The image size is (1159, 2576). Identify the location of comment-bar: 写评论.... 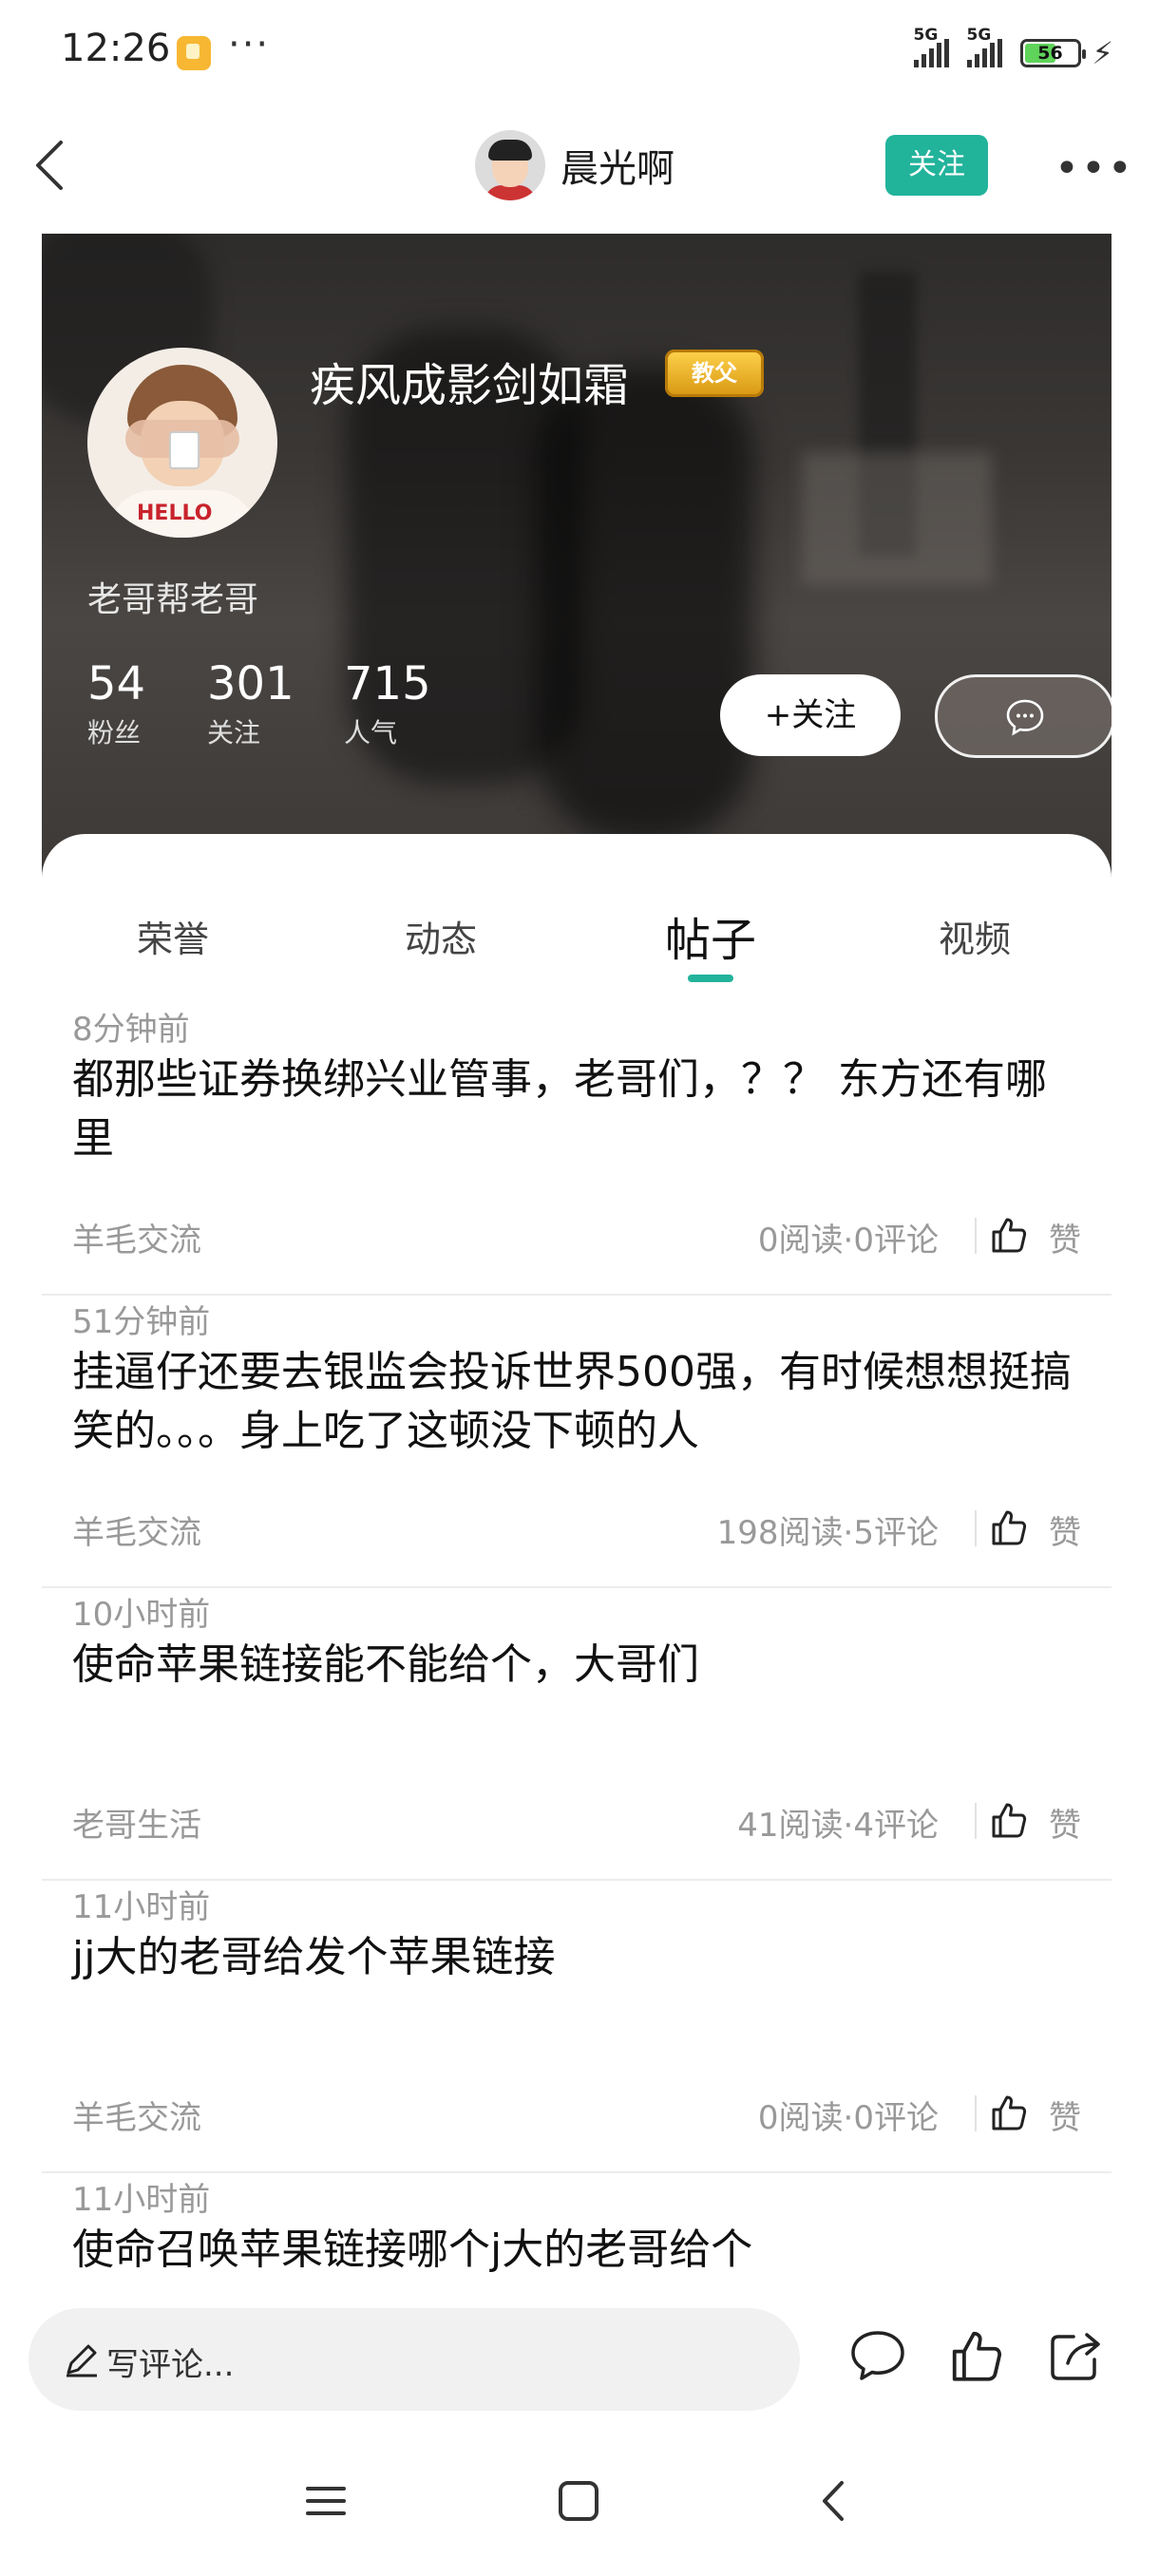
(579, 2362).